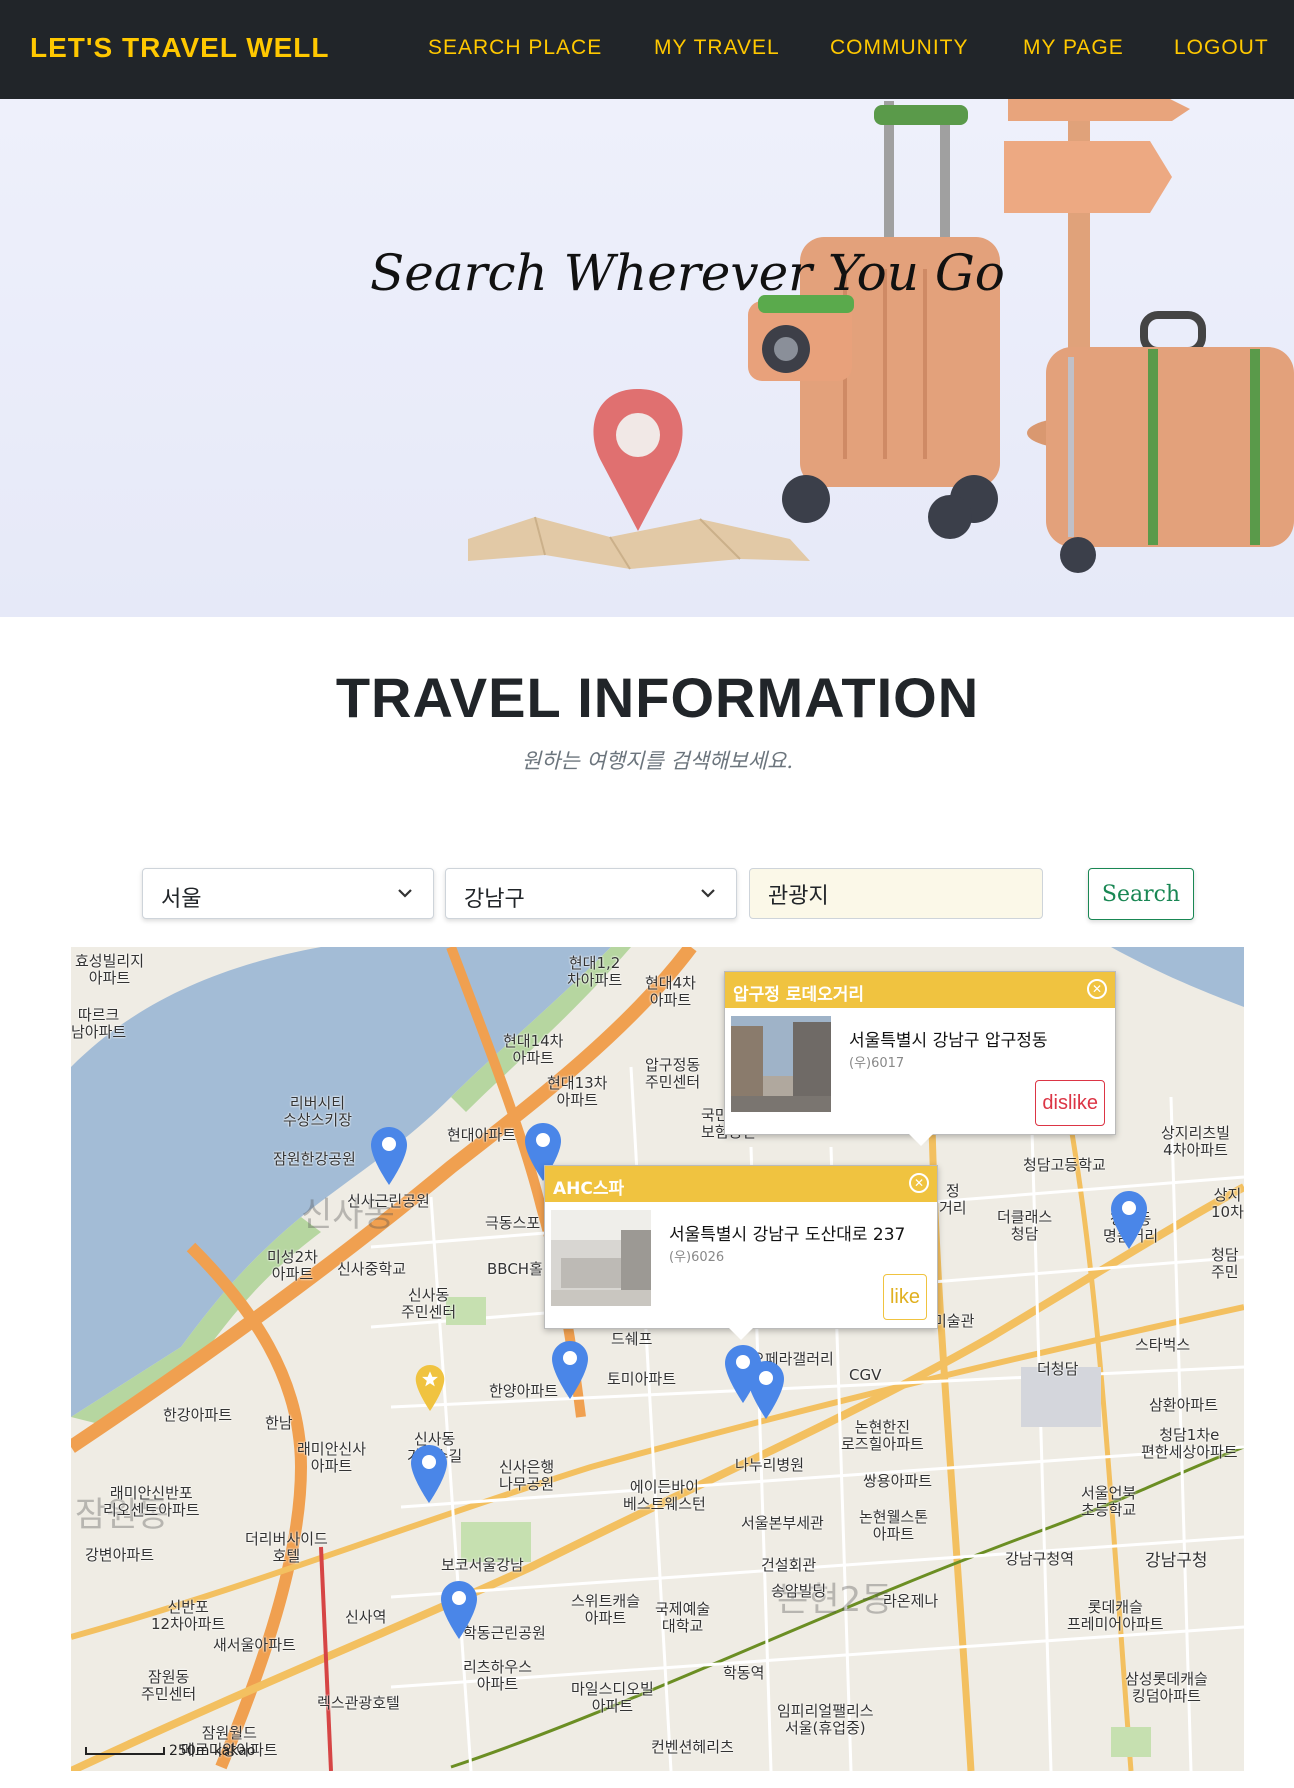  I want to click on kakao-logo: kakao, so click(234, 1751).